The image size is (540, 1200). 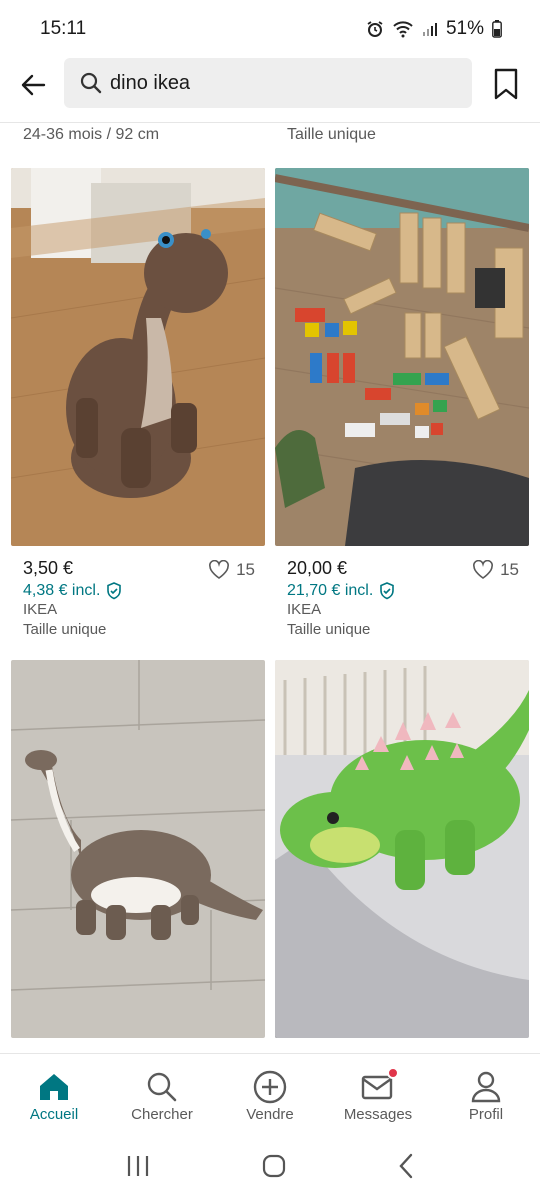 I want to click on unread-badge, so click(x=393, y=1073).